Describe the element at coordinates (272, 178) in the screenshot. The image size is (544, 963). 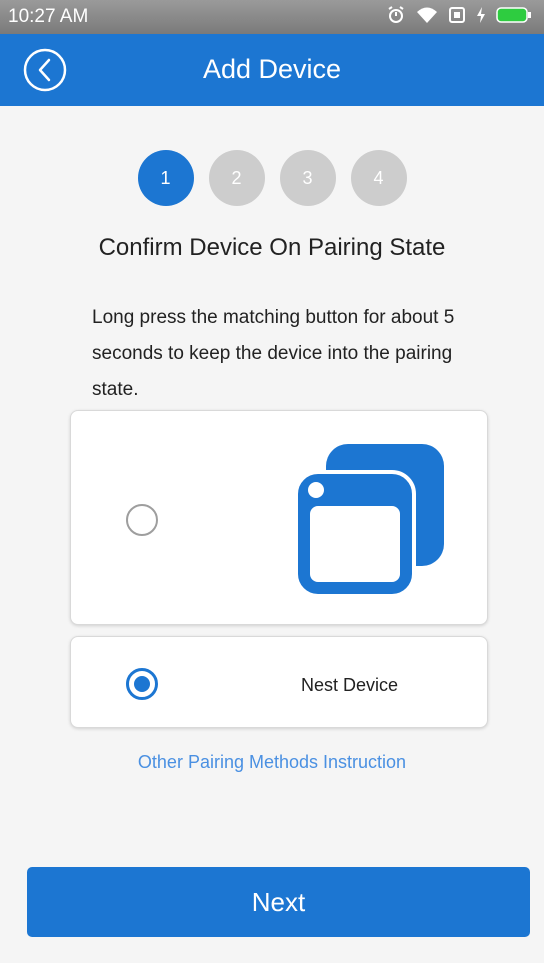
I see `step-indicator: 1 2 3 4` at that location.